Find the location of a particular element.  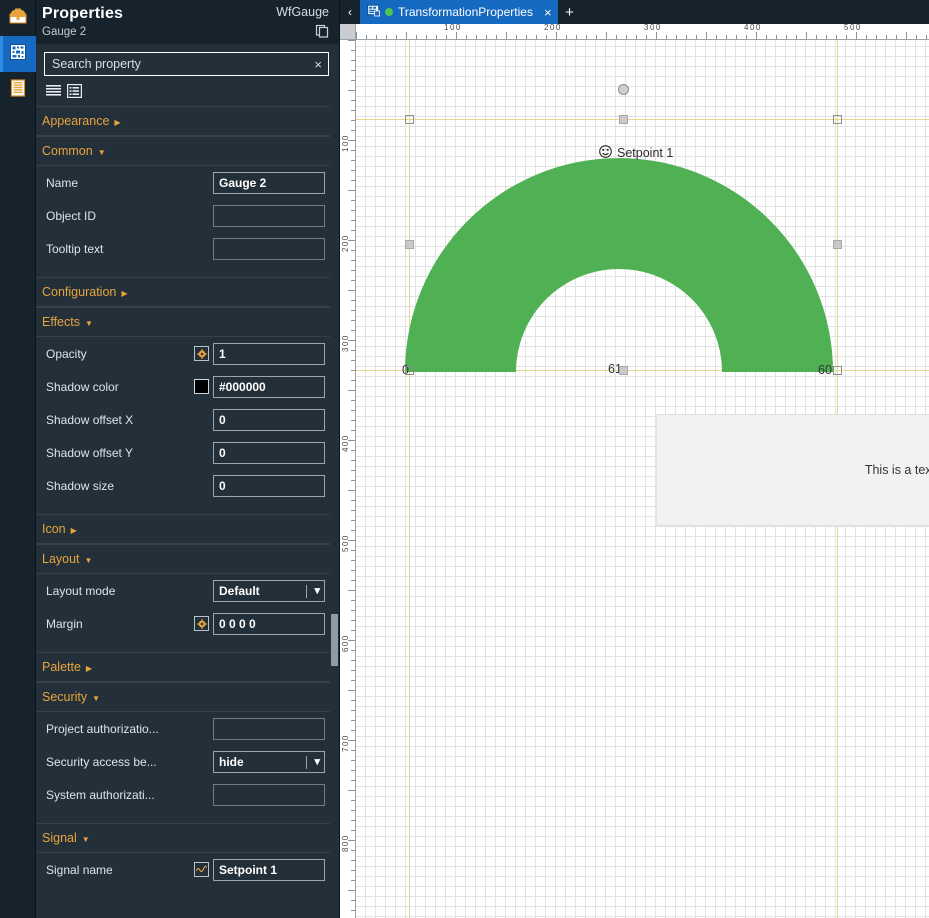

ruler-label: 200 is located at coordinates (345, 243).